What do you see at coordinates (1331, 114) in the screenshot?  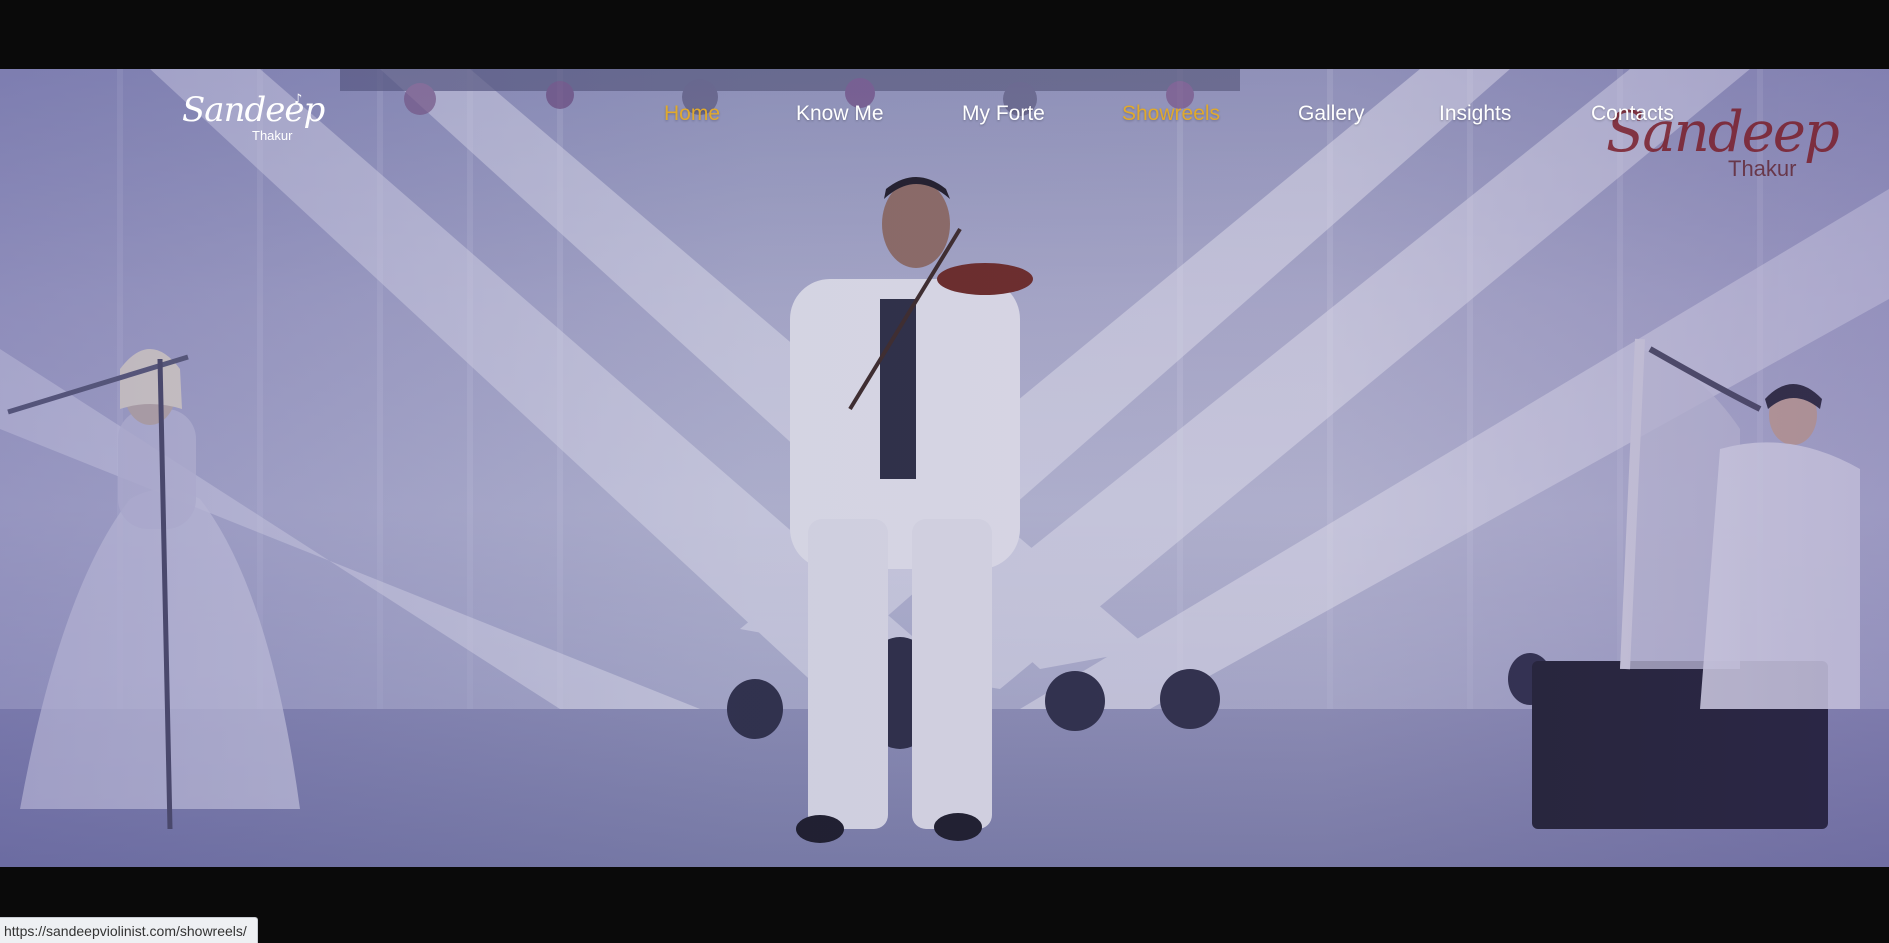 I see `nav-item-gallery: Gallery` at bounding box center [1331, 114].